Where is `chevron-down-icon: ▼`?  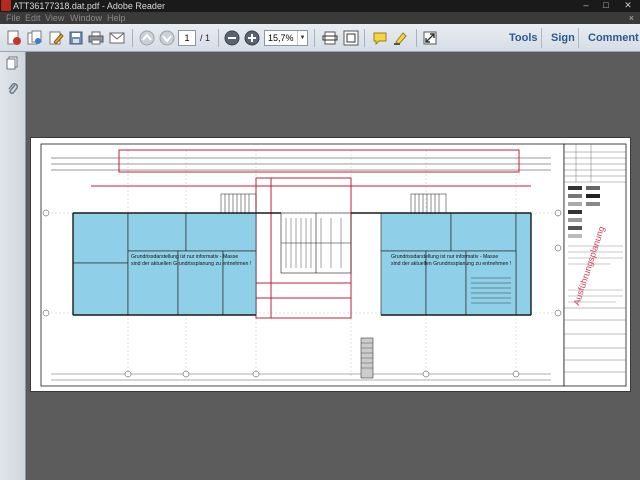 chevron-down-icon: ▼ is located at coordinates (302, 38).